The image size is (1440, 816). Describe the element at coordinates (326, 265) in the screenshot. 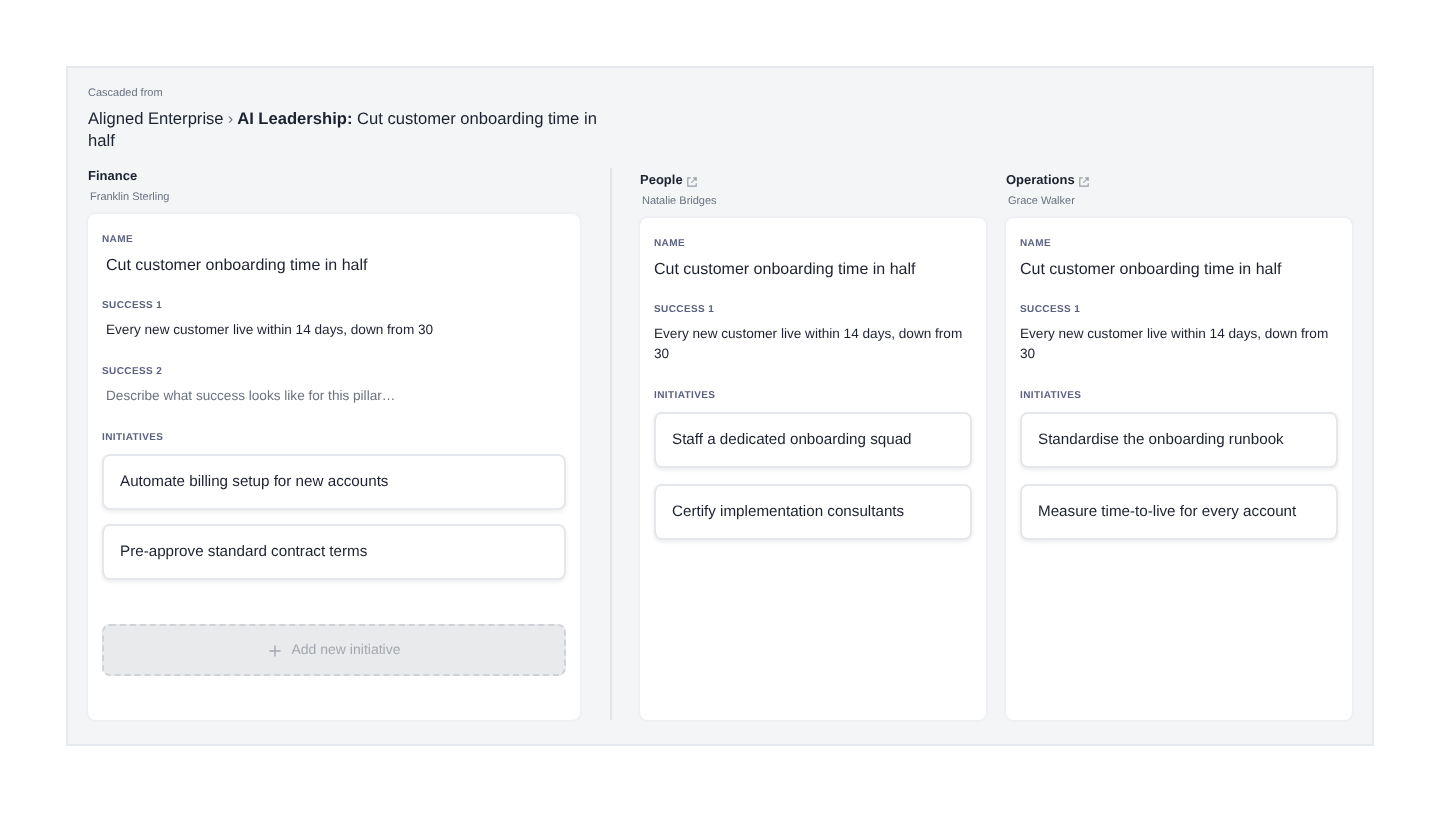

I see `name-field: Cut customer onboarding time in half` at that location.